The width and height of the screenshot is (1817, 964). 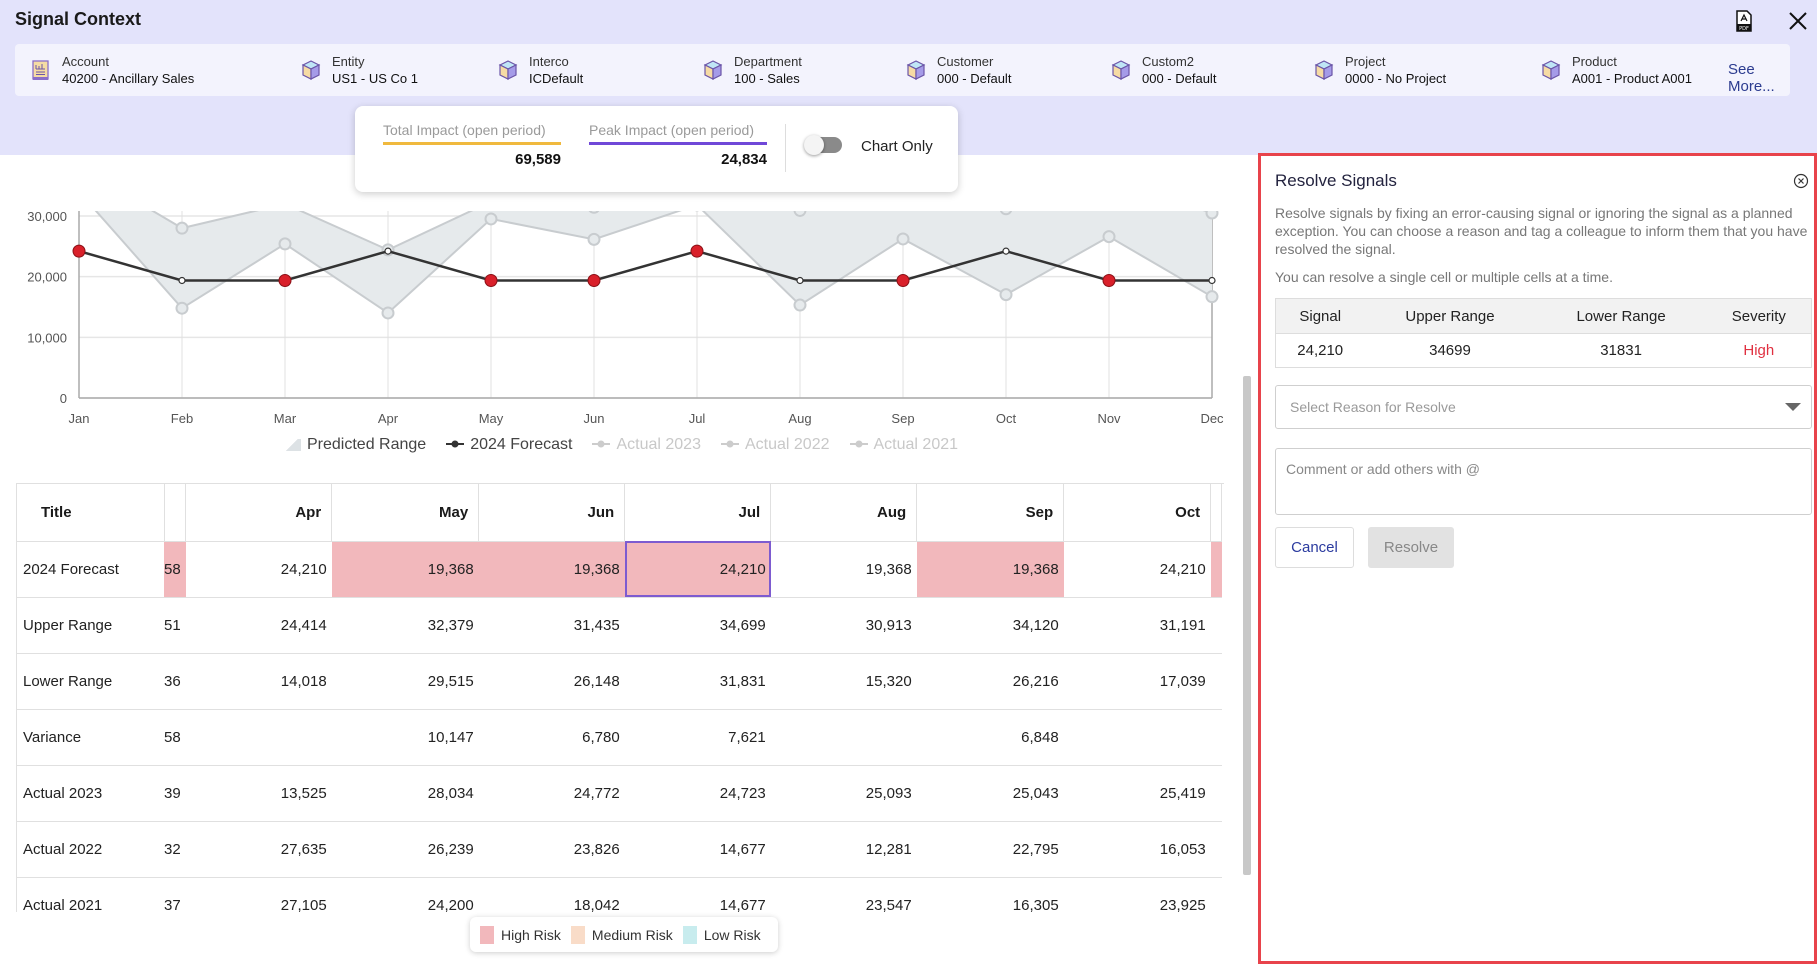 I want to click on table-cell: 6,780, so click(x=551, y=737).